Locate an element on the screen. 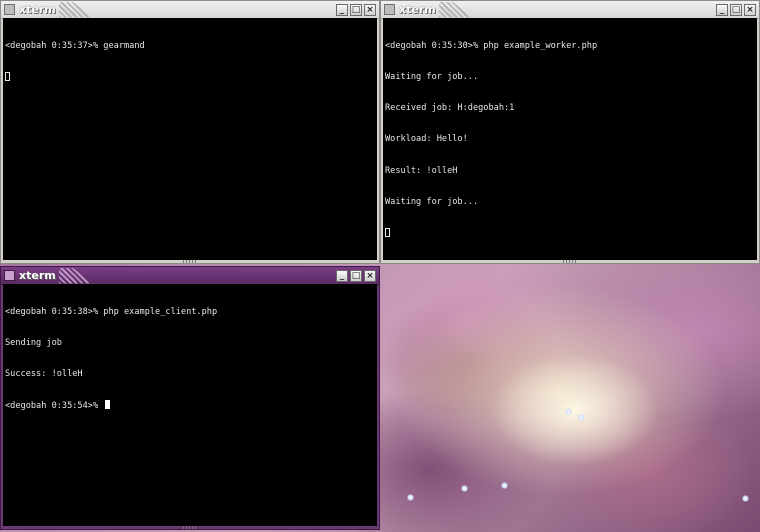 This screenshot has width=760, height=532. terminal-line: Success: !olleH is located at coordinates (44, 374).